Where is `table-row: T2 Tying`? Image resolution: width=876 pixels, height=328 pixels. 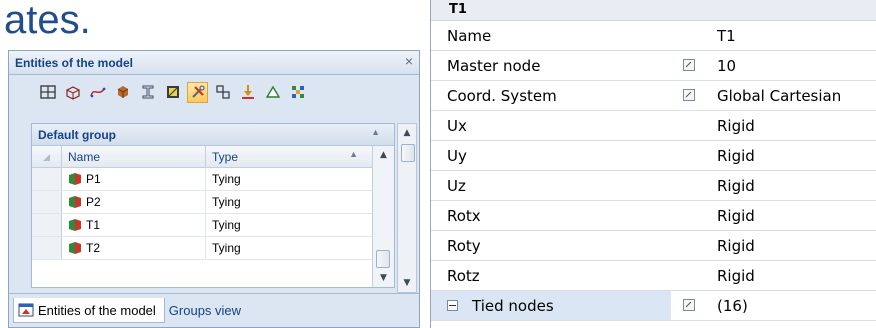 table-row: T2 Tying is located at coordinates (202, 248).